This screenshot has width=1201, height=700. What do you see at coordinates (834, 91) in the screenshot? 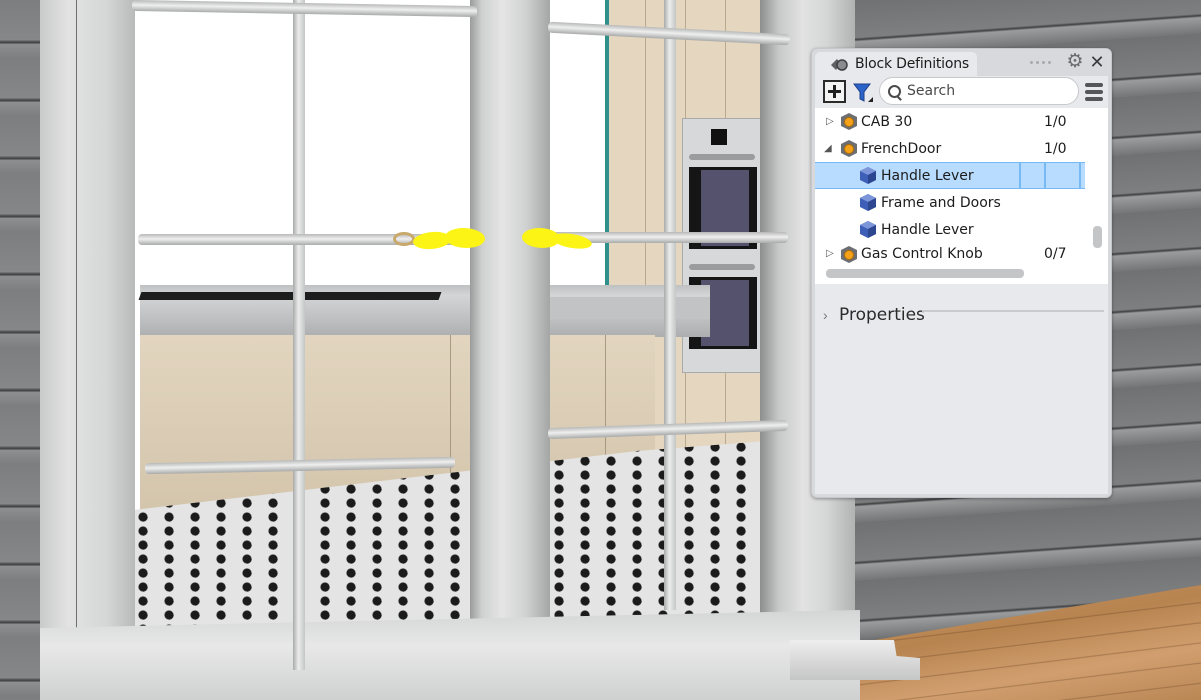
I see `add-block-button` at bounding box center [834, 91].